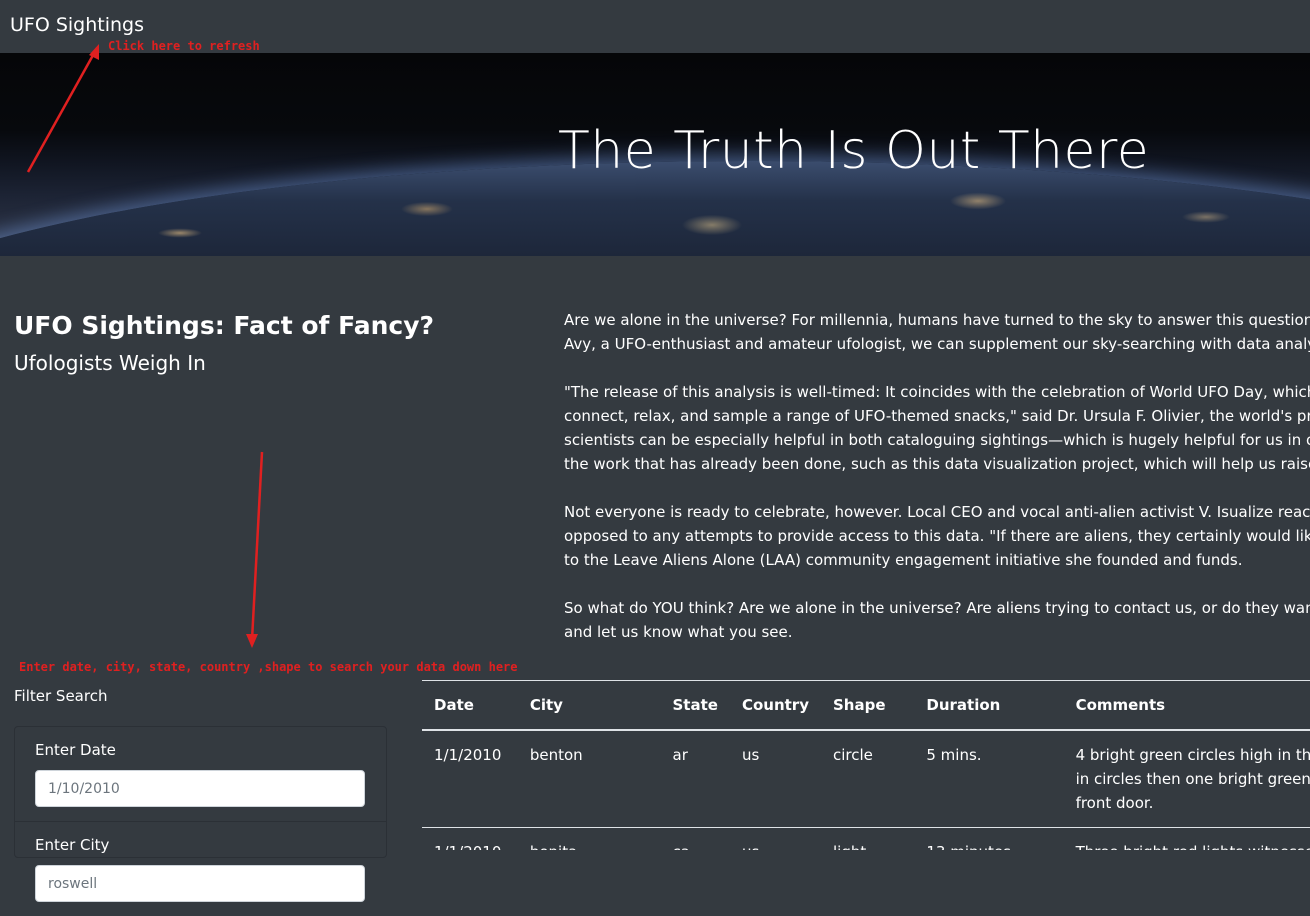 This screenshot has height=916, width=1310. I want to click on article-line: and let us know what you see., so click(678, 632).